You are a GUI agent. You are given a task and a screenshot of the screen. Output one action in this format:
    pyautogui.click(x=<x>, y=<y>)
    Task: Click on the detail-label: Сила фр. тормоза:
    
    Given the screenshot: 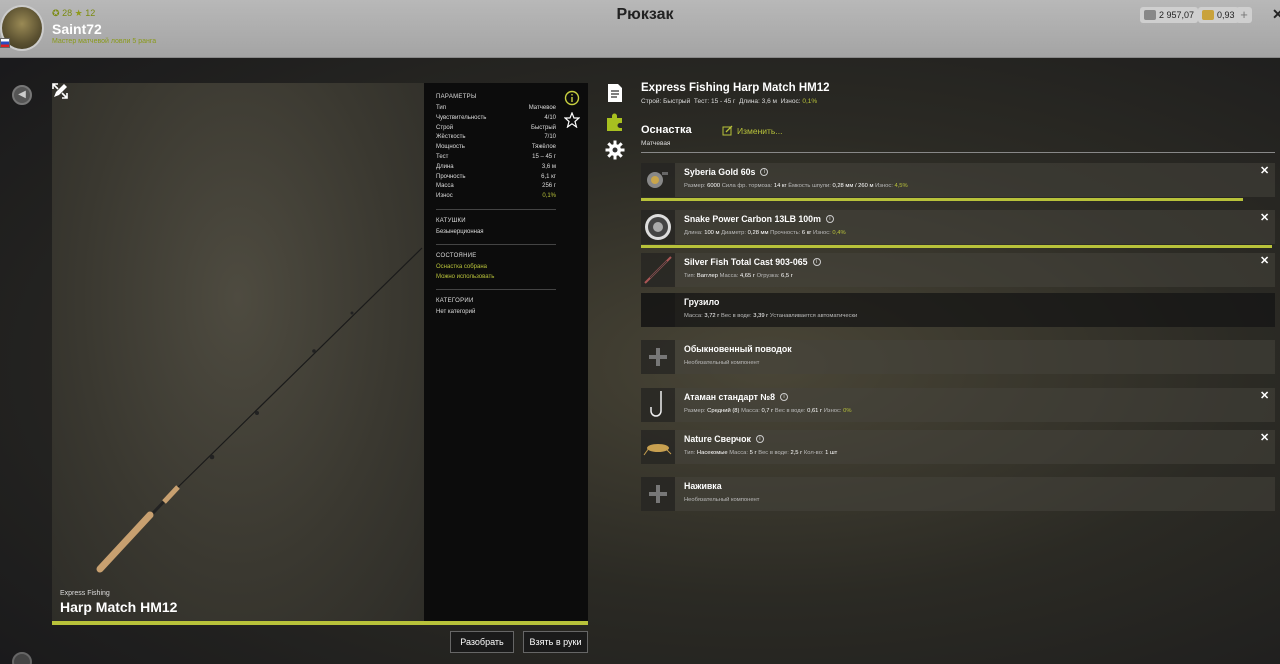 What is the action you would take?
    pyautogui.click(x=747, y=186)
    